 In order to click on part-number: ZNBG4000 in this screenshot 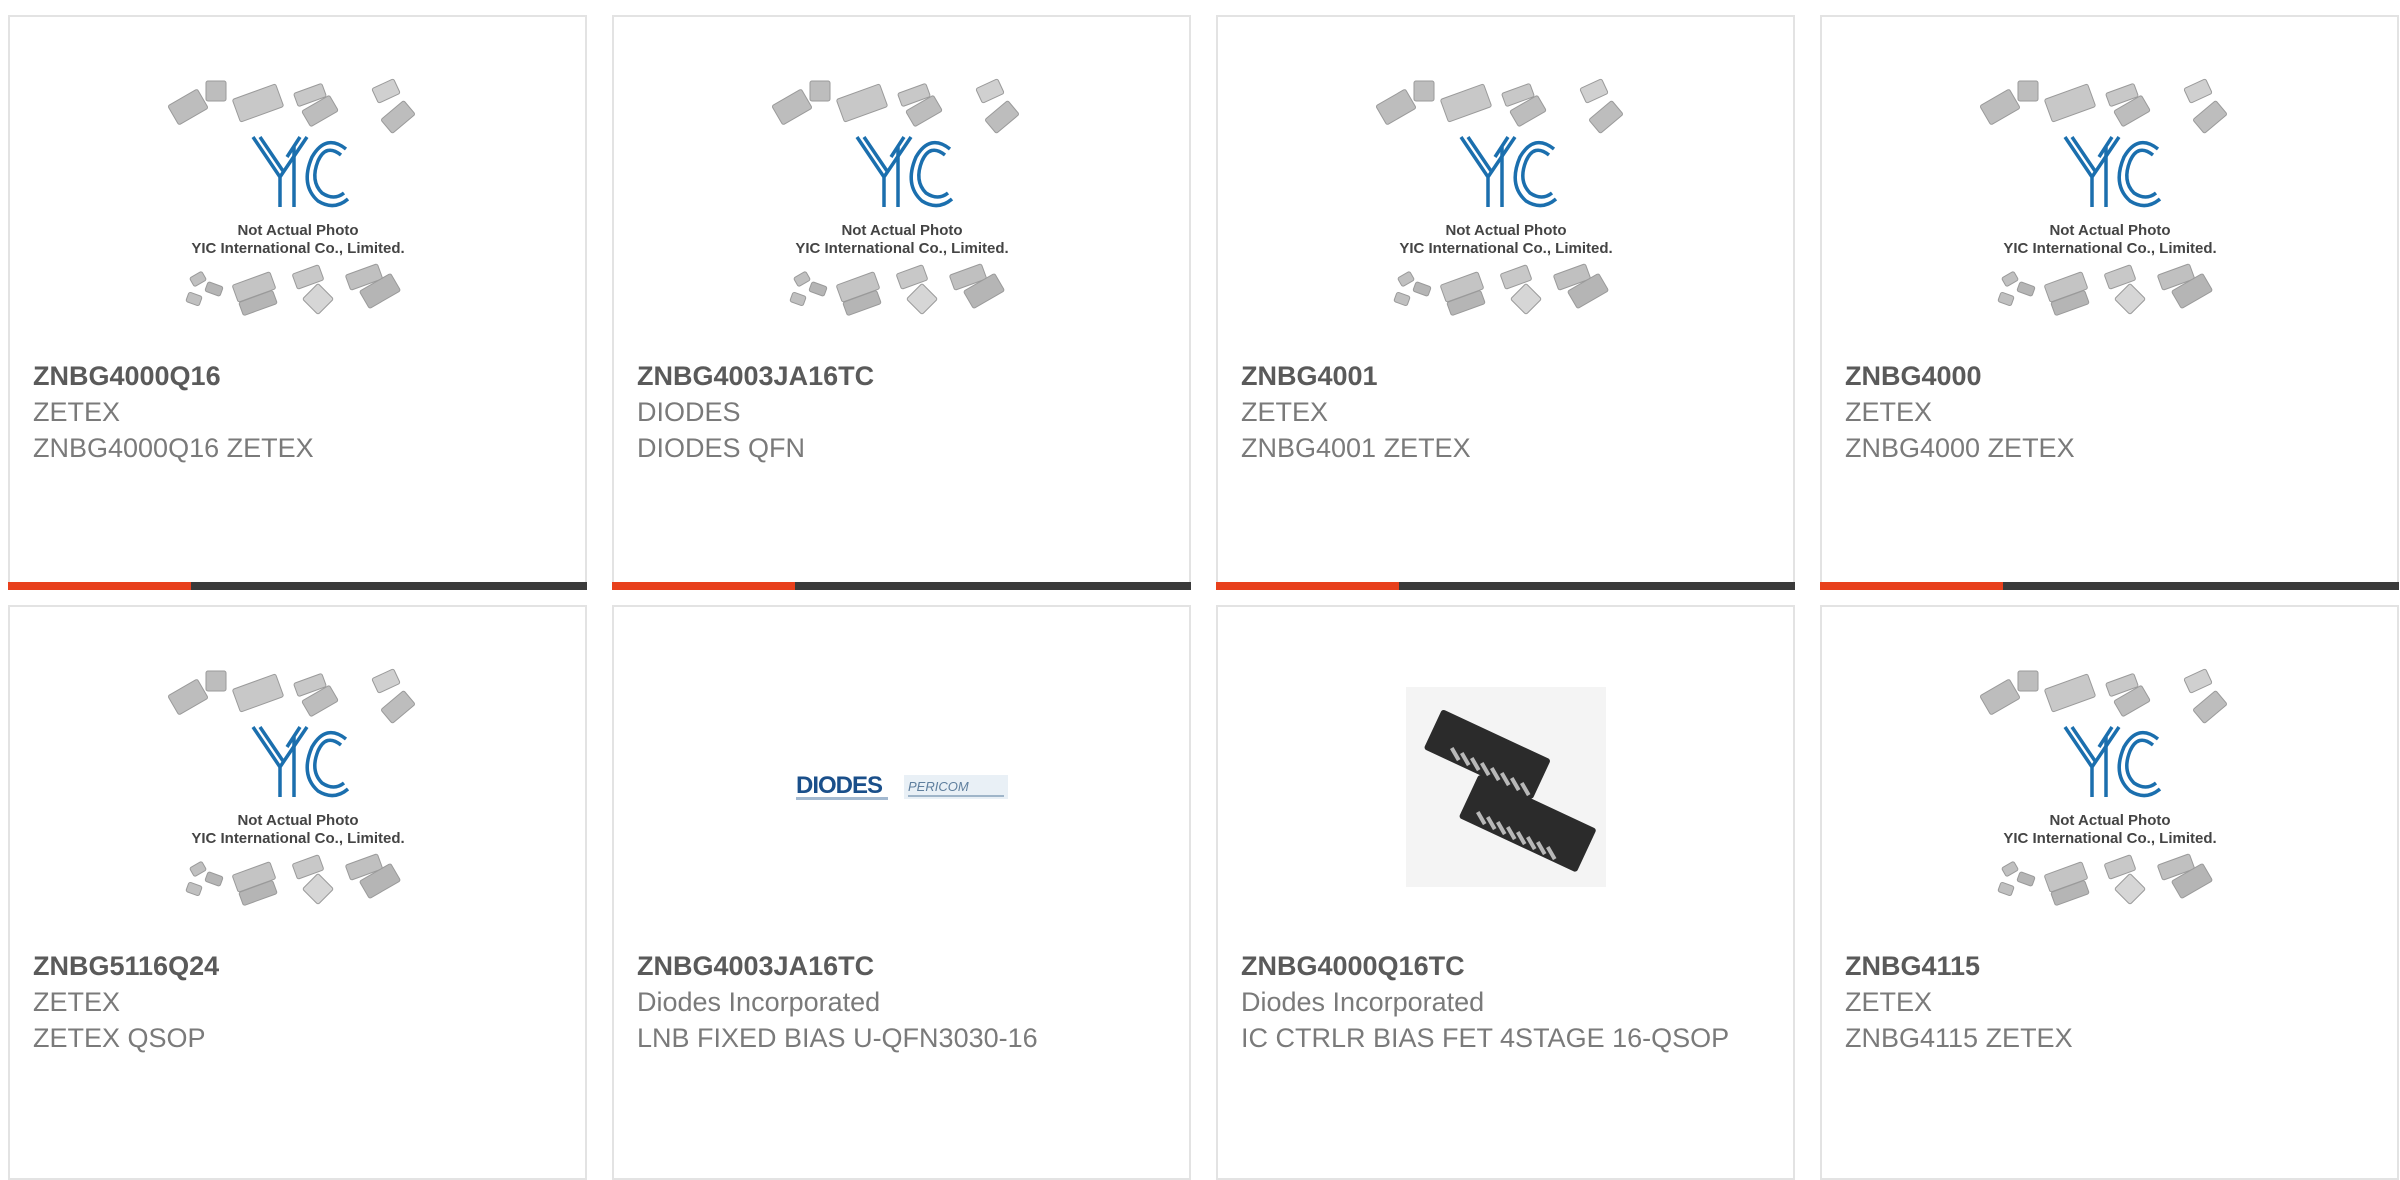, I will do `click(2111, 376)`.